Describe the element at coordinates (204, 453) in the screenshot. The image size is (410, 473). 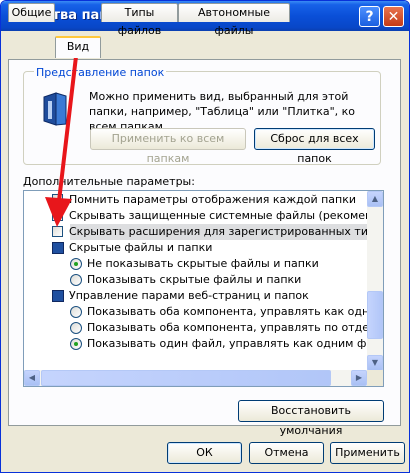
I see `ok-button: ОК` at that location.